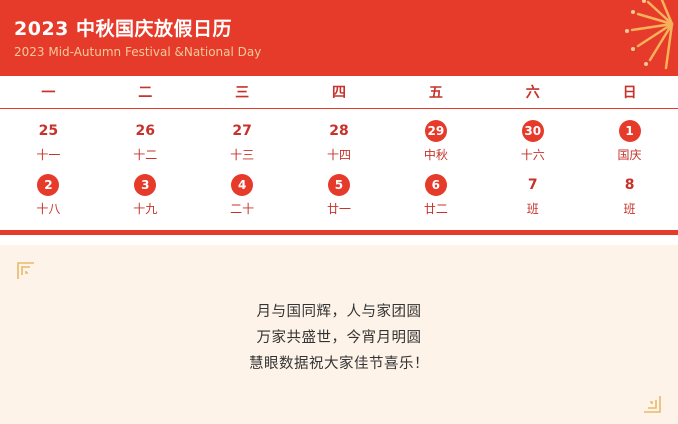  What do you see at coordinates (242, 200) in the screenshot?
I see `calendar-day: 4 二十` at bounding box center [242, 200].